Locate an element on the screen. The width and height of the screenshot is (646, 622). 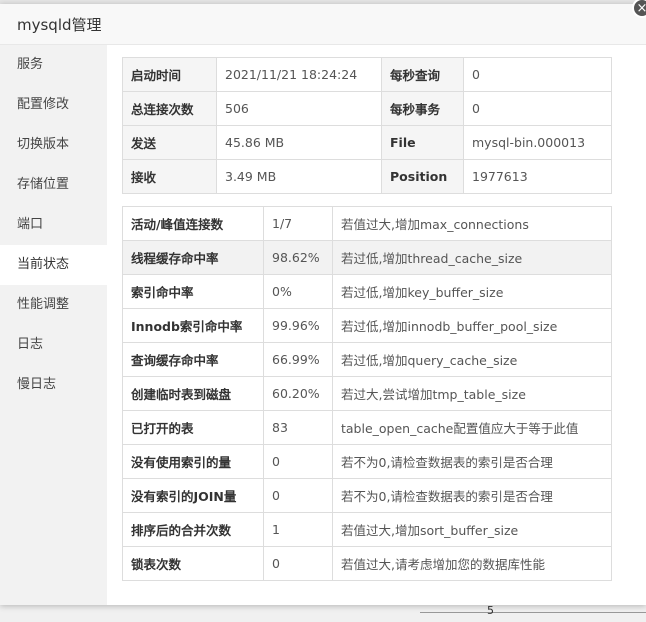
background-divider is located at coordinates (533, 612).